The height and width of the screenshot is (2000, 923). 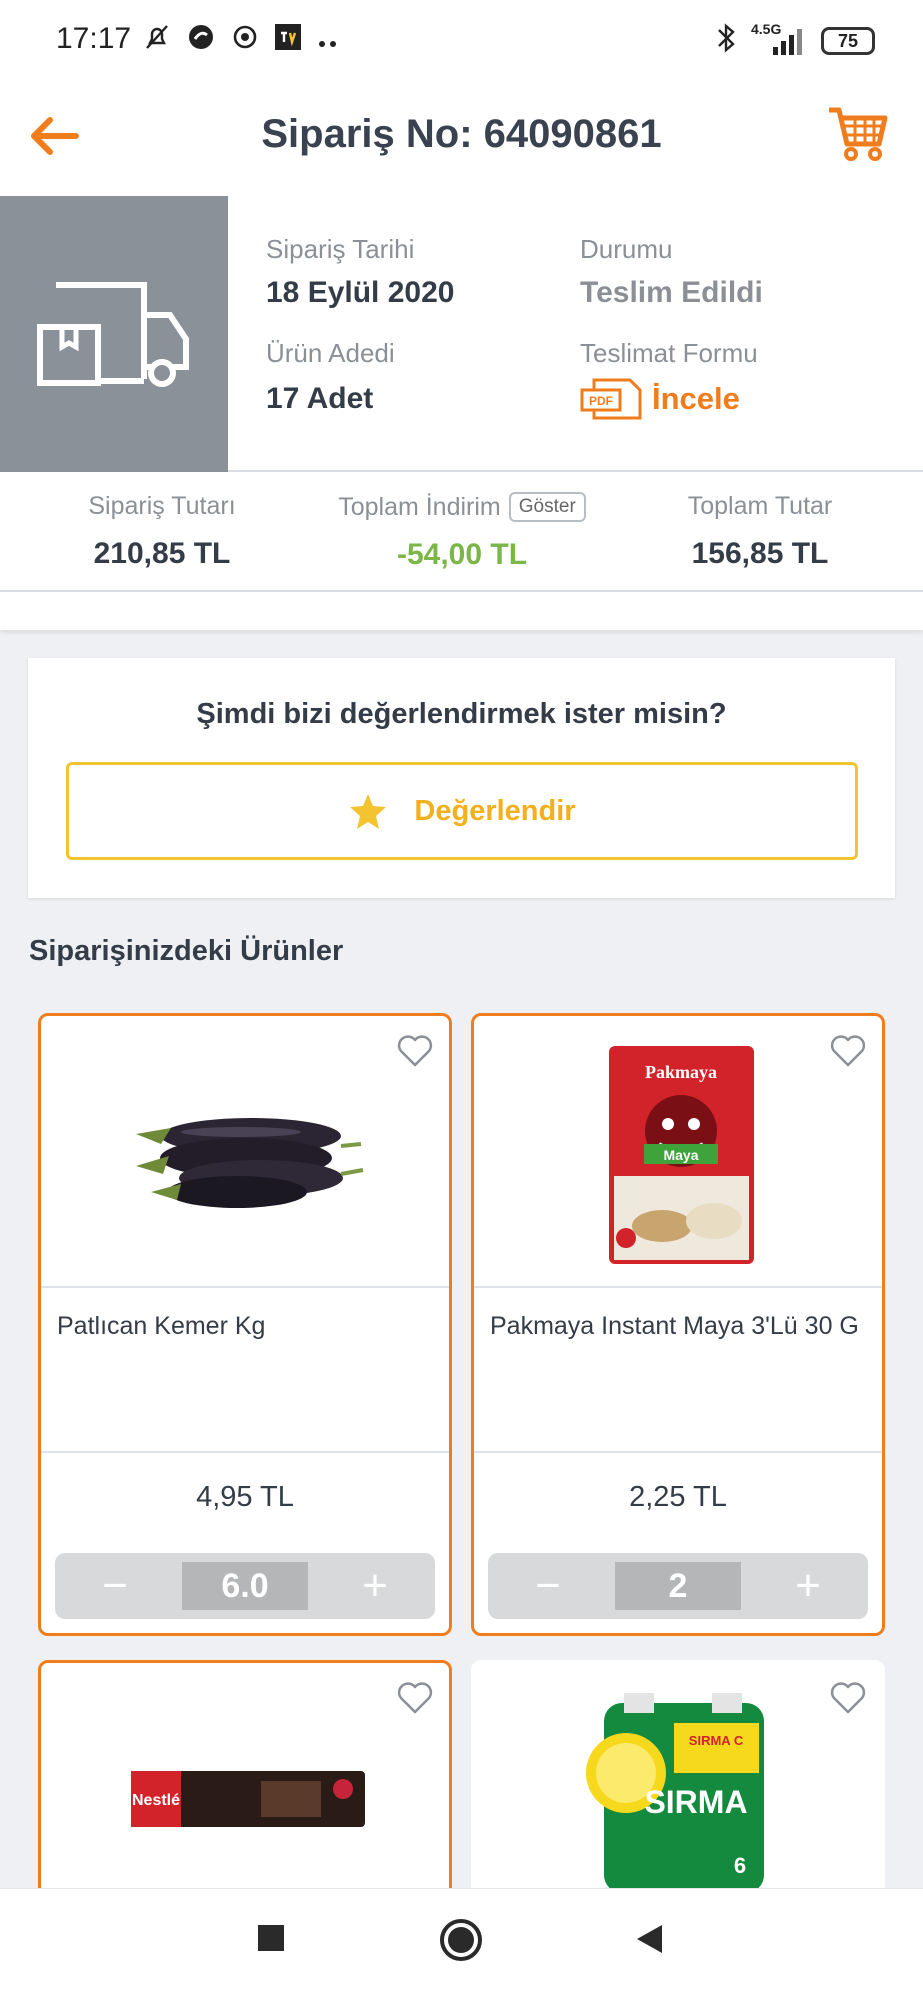 I want to click on product-image: Pakmaya Maya, so click(x=678, y=1152).